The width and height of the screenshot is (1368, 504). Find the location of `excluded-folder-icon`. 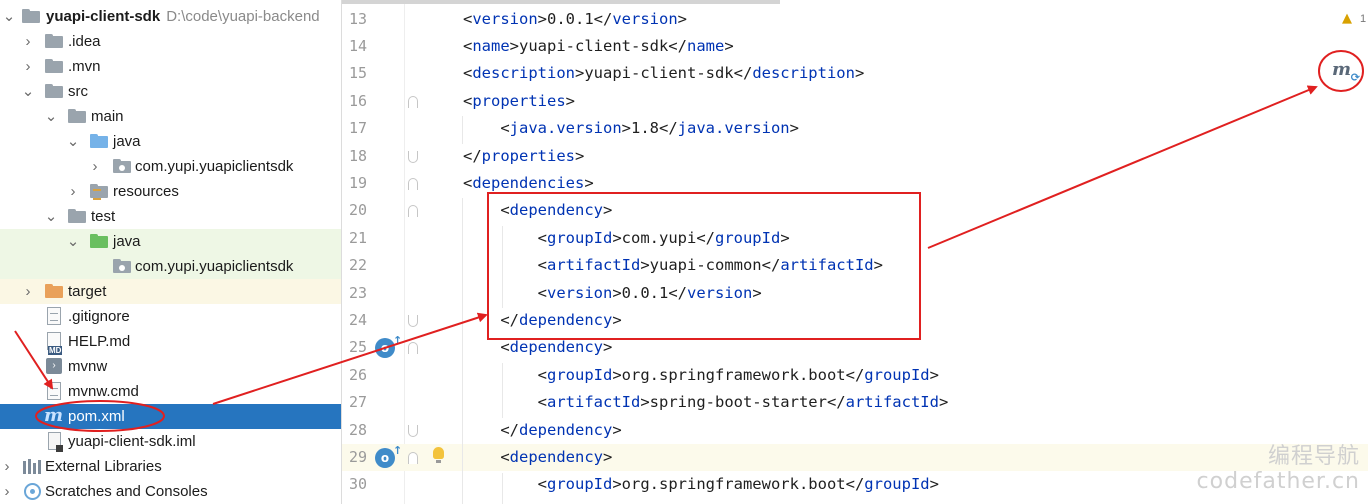

excluded-folder-icon is located at coordinates (54, 291).